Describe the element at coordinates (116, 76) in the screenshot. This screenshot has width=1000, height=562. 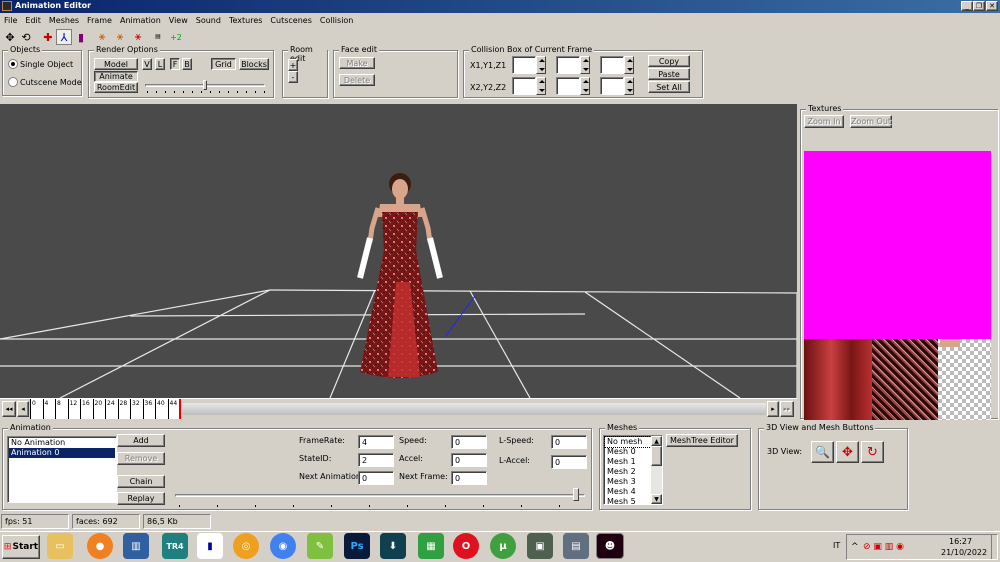
I see `animate-button: Animate` at that location.